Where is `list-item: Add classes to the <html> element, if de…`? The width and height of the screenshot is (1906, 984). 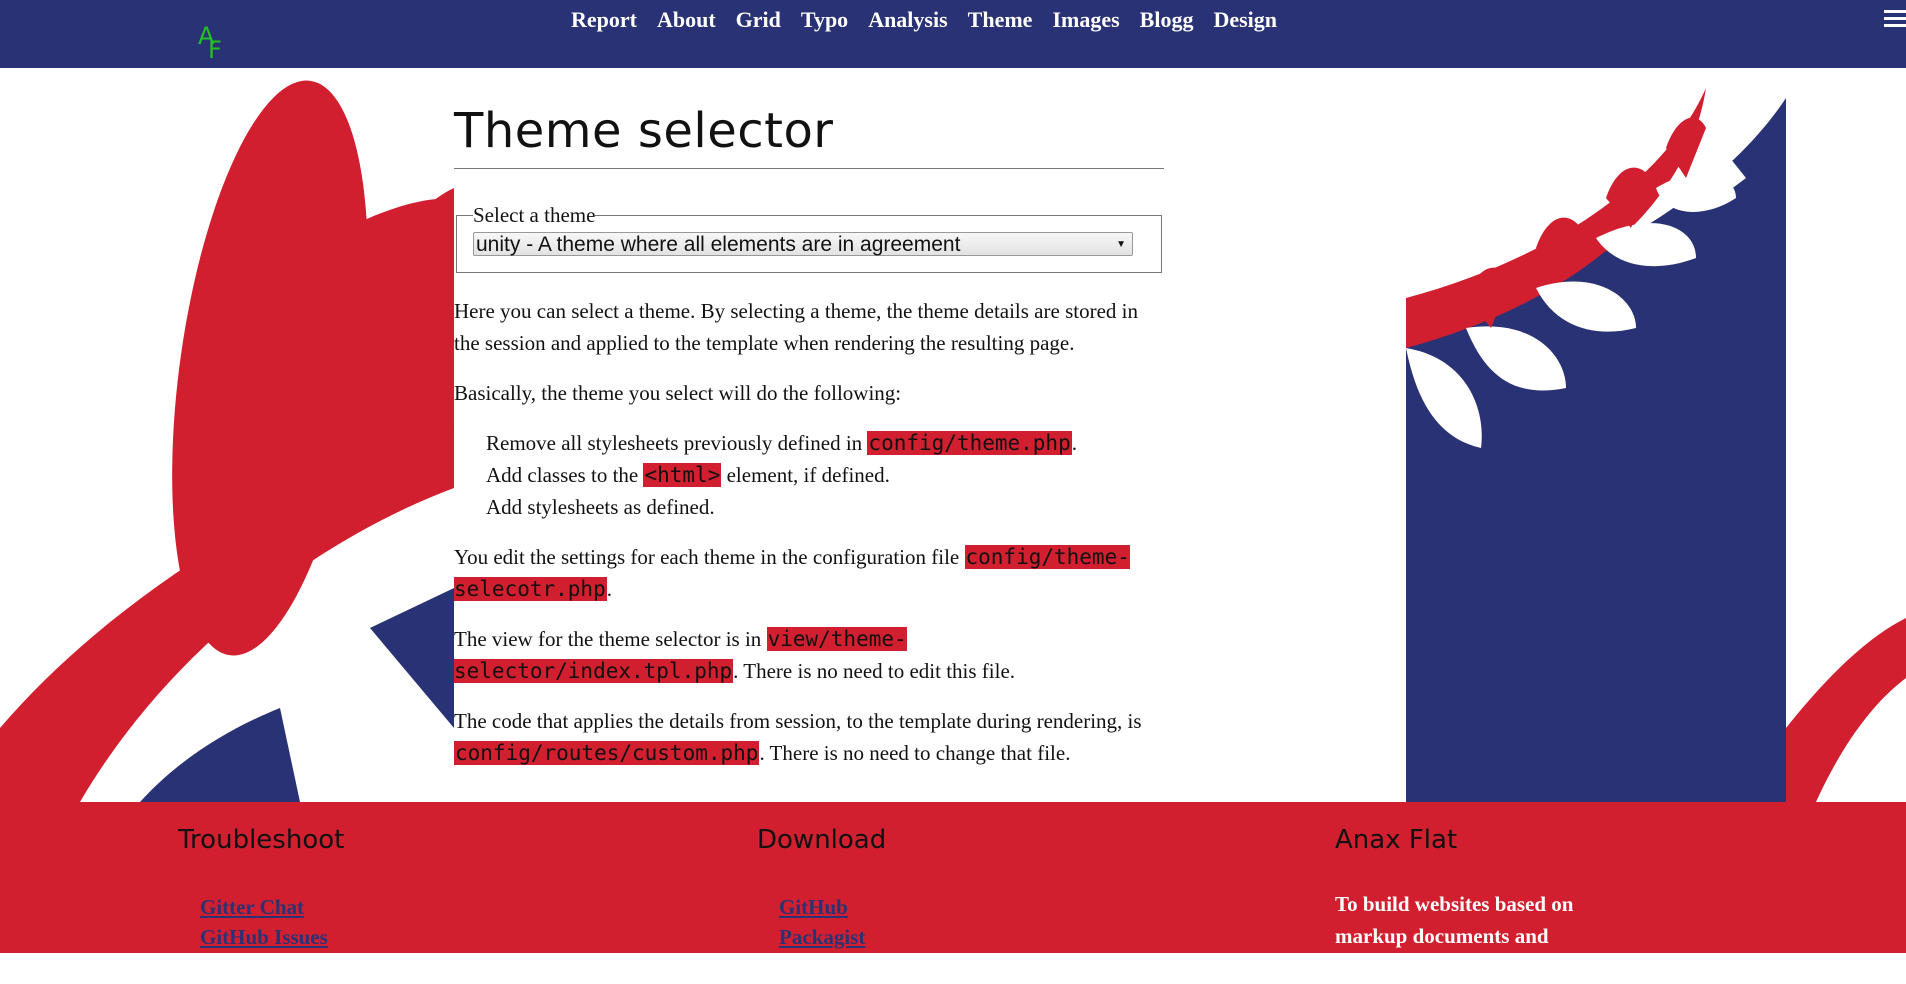 list-item: Add classes to the <html> element, if de… is located at coordinates (688, 475).